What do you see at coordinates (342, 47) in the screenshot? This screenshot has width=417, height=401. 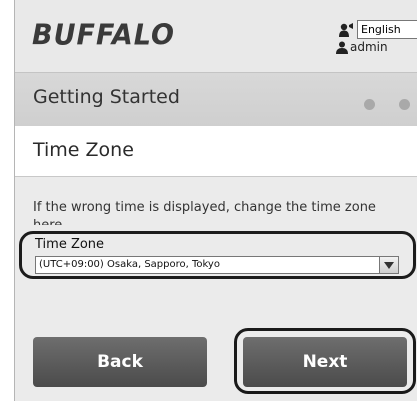 I see `user-icon` at bounding box center [342, 47].